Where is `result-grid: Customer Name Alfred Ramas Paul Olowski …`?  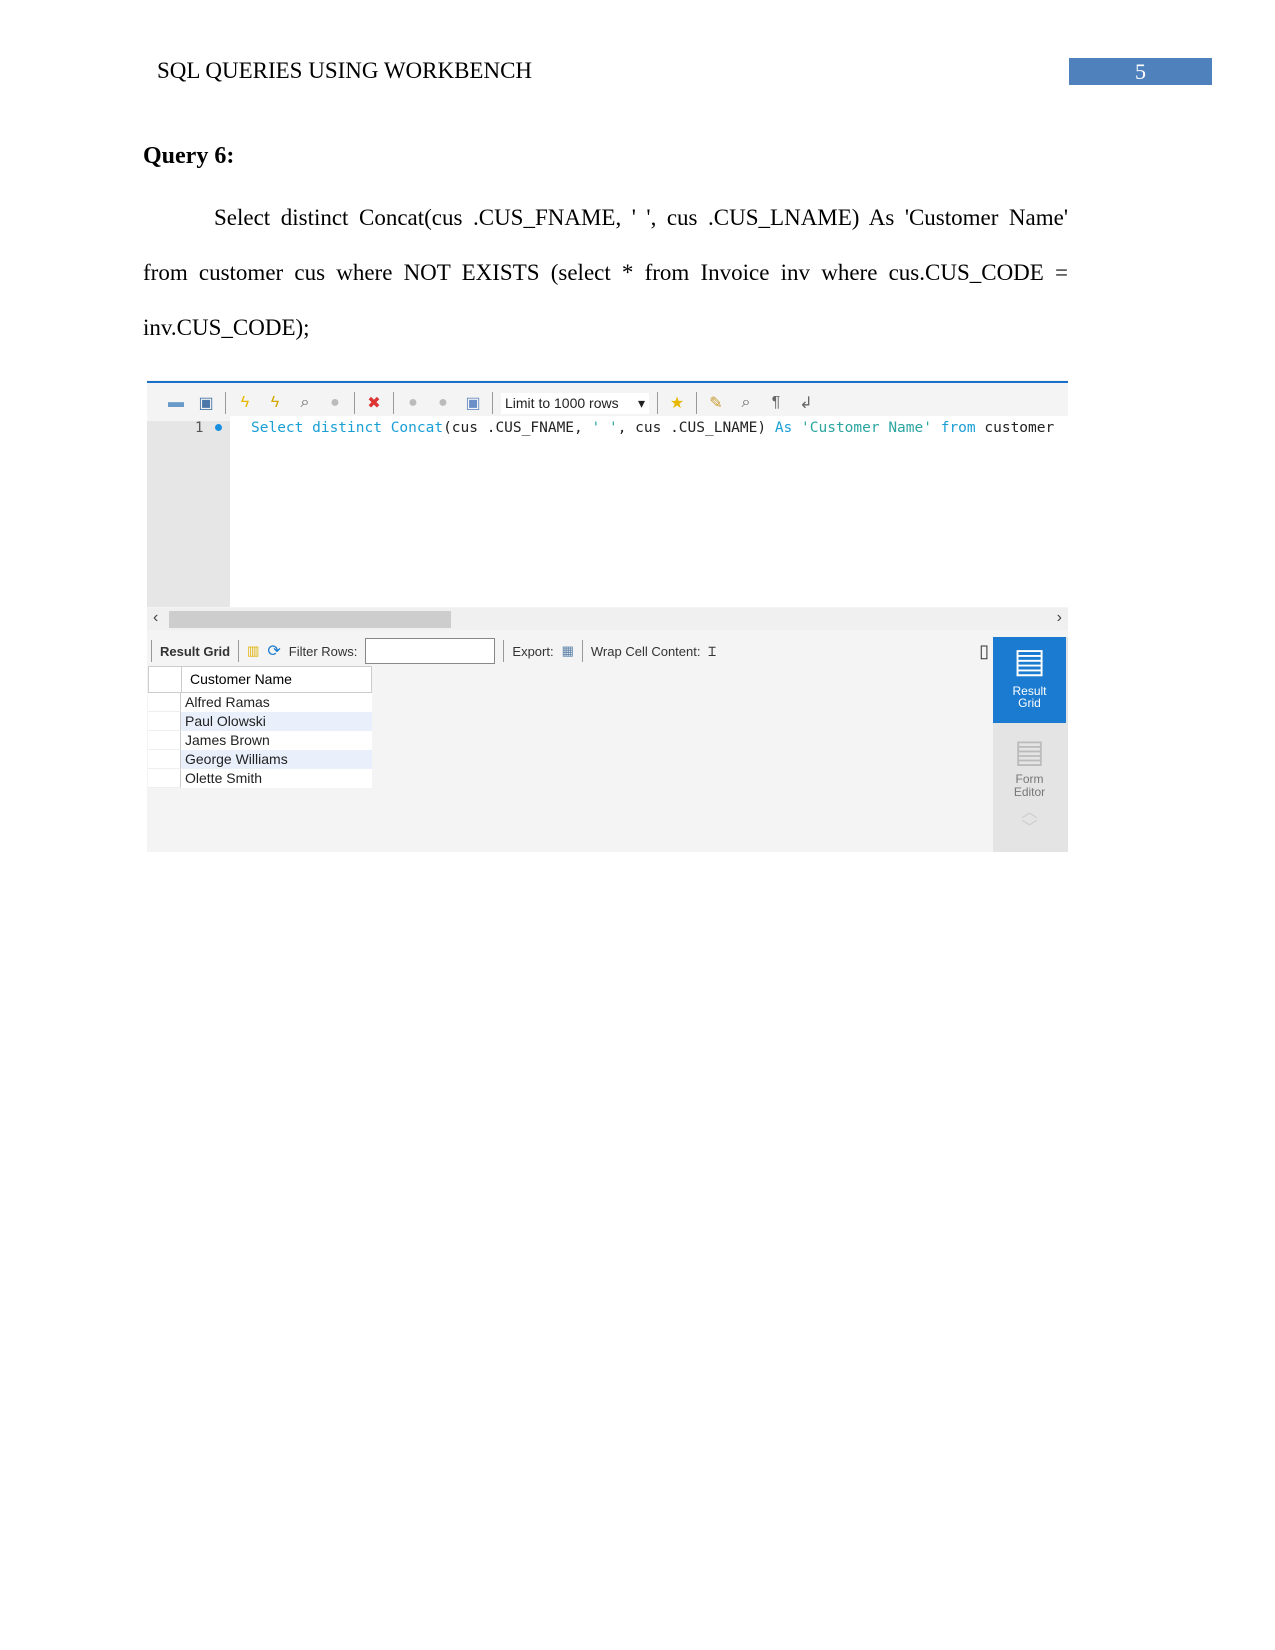 result-grid: Customer Name Alfred Ramas Paul Olowski … is located at coordinates (260, 727).